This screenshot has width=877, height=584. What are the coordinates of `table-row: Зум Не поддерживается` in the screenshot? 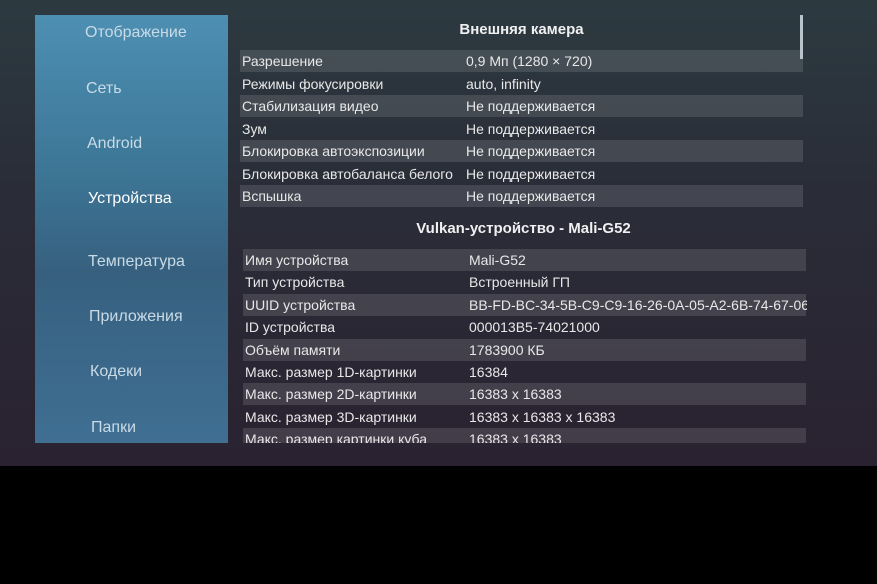 It's located at (521, 129).